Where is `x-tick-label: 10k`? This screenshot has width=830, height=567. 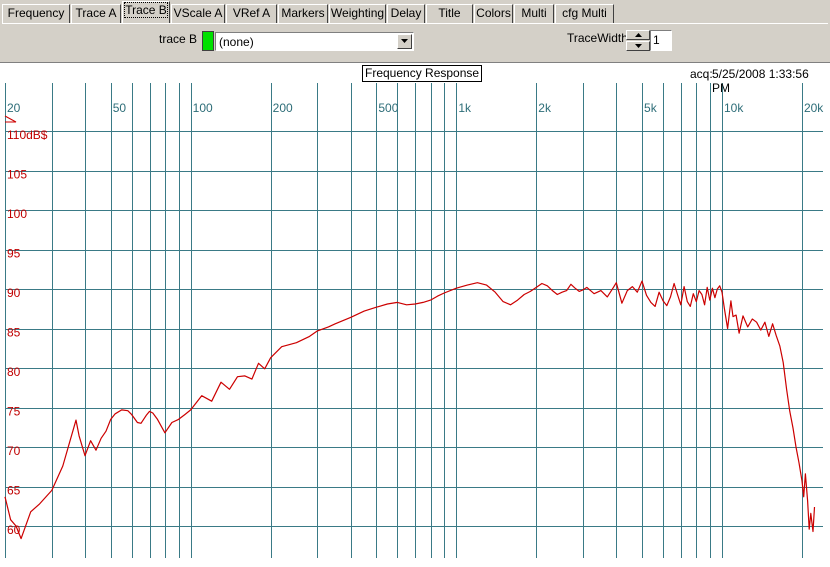 x-tick-label: 10k is located at coordinates (734, 108).